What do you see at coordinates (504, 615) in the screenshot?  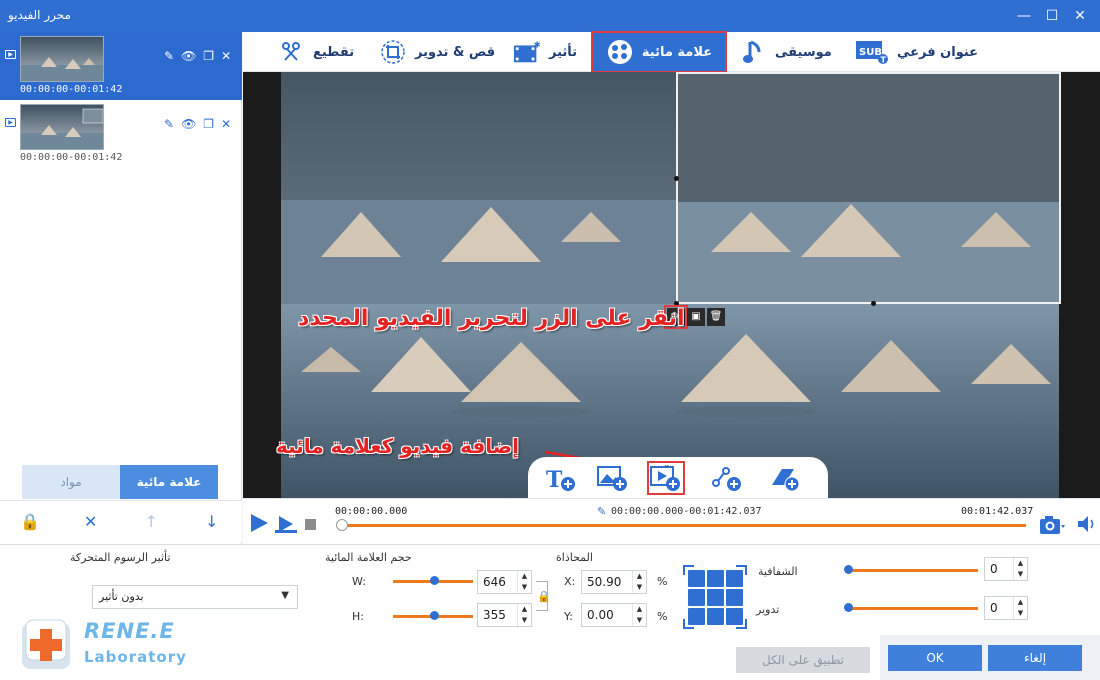 I see `height-field: 355 ▲ ▼` at bounding box center [504, 615].